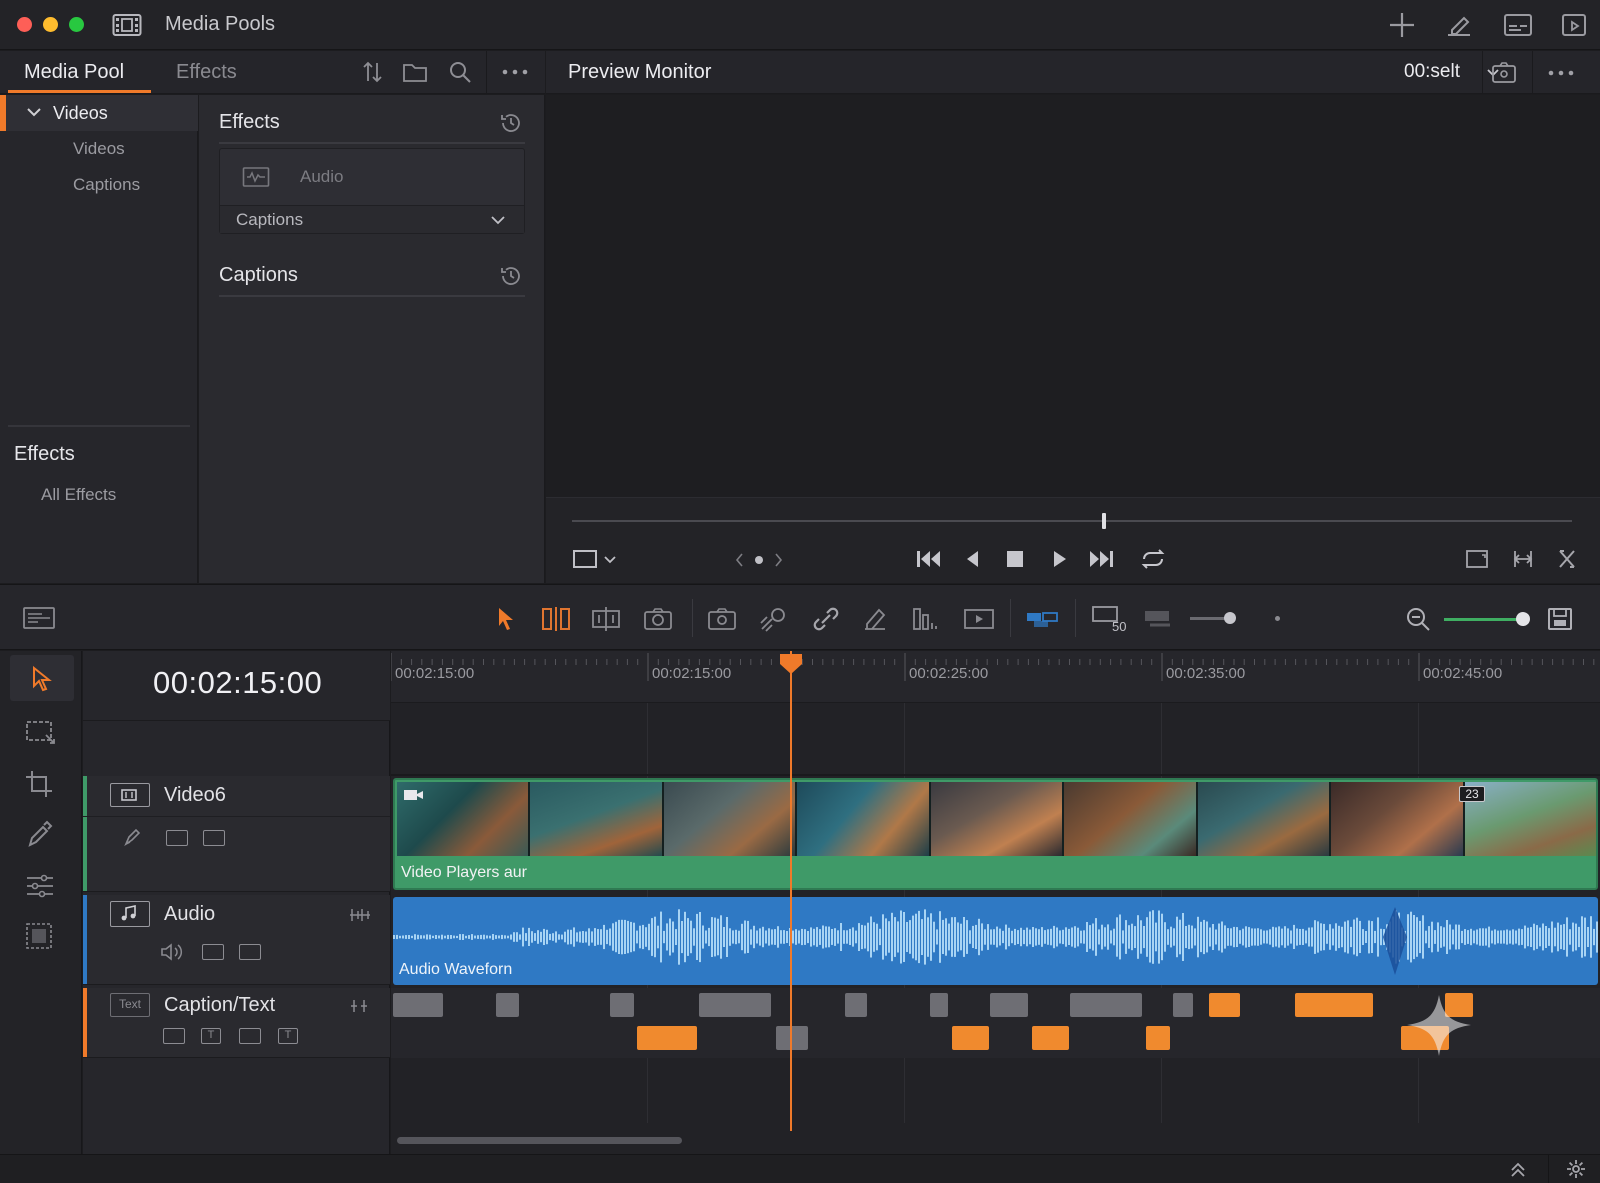 The height and width of the screenshot is (1183, 1600). I want to click on caption-levels-icon, so click(360, 1006).